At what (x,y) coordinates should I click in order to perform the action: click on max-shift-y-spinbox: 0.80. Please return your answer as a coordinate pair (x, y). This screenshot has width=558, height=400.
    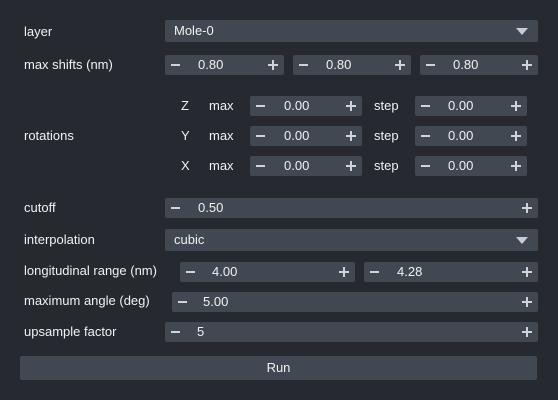
    Looking at the image, I should click on (352, 65).